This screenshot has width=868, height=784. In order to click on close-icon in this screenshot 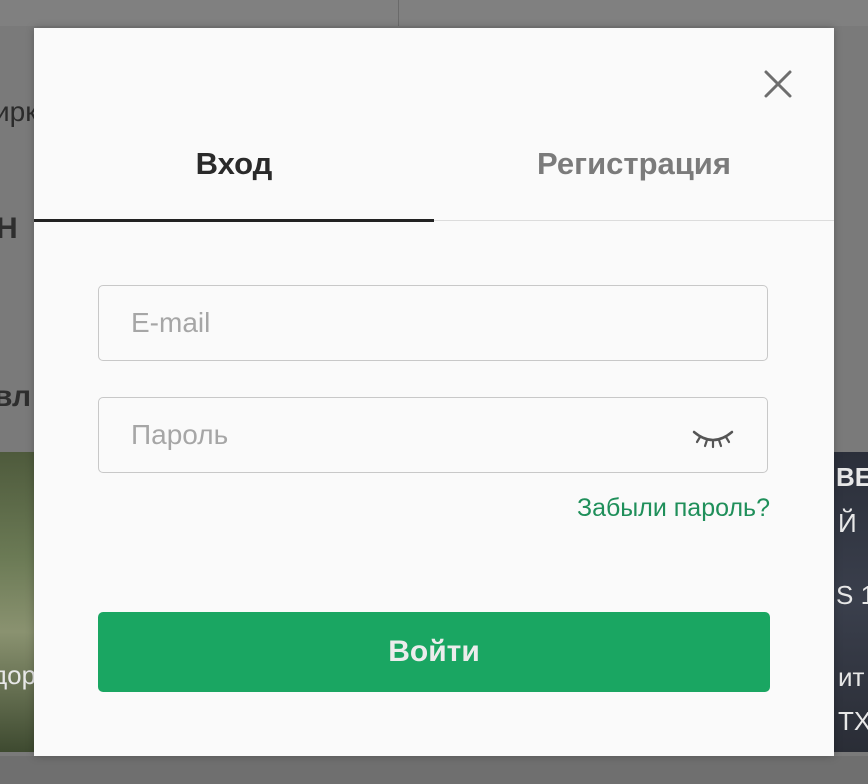, I will do `click(778, 84)`.